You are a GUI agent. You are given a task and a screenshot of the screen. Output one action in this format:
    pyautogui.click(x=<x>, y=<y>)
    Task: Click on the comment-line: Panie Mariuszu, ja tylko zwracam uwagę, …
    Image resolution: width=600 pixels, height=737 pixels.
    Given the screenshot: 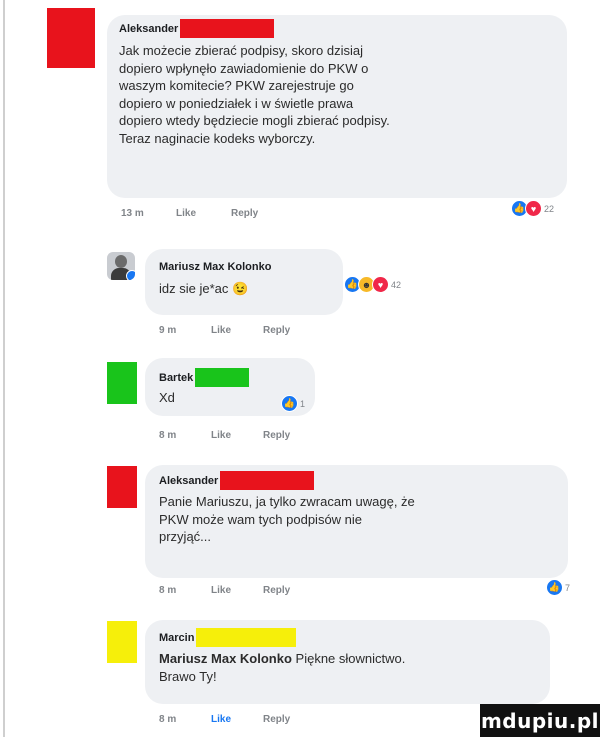 What is the action you would take?
    pyautogui.click(x=287, y=501)
    